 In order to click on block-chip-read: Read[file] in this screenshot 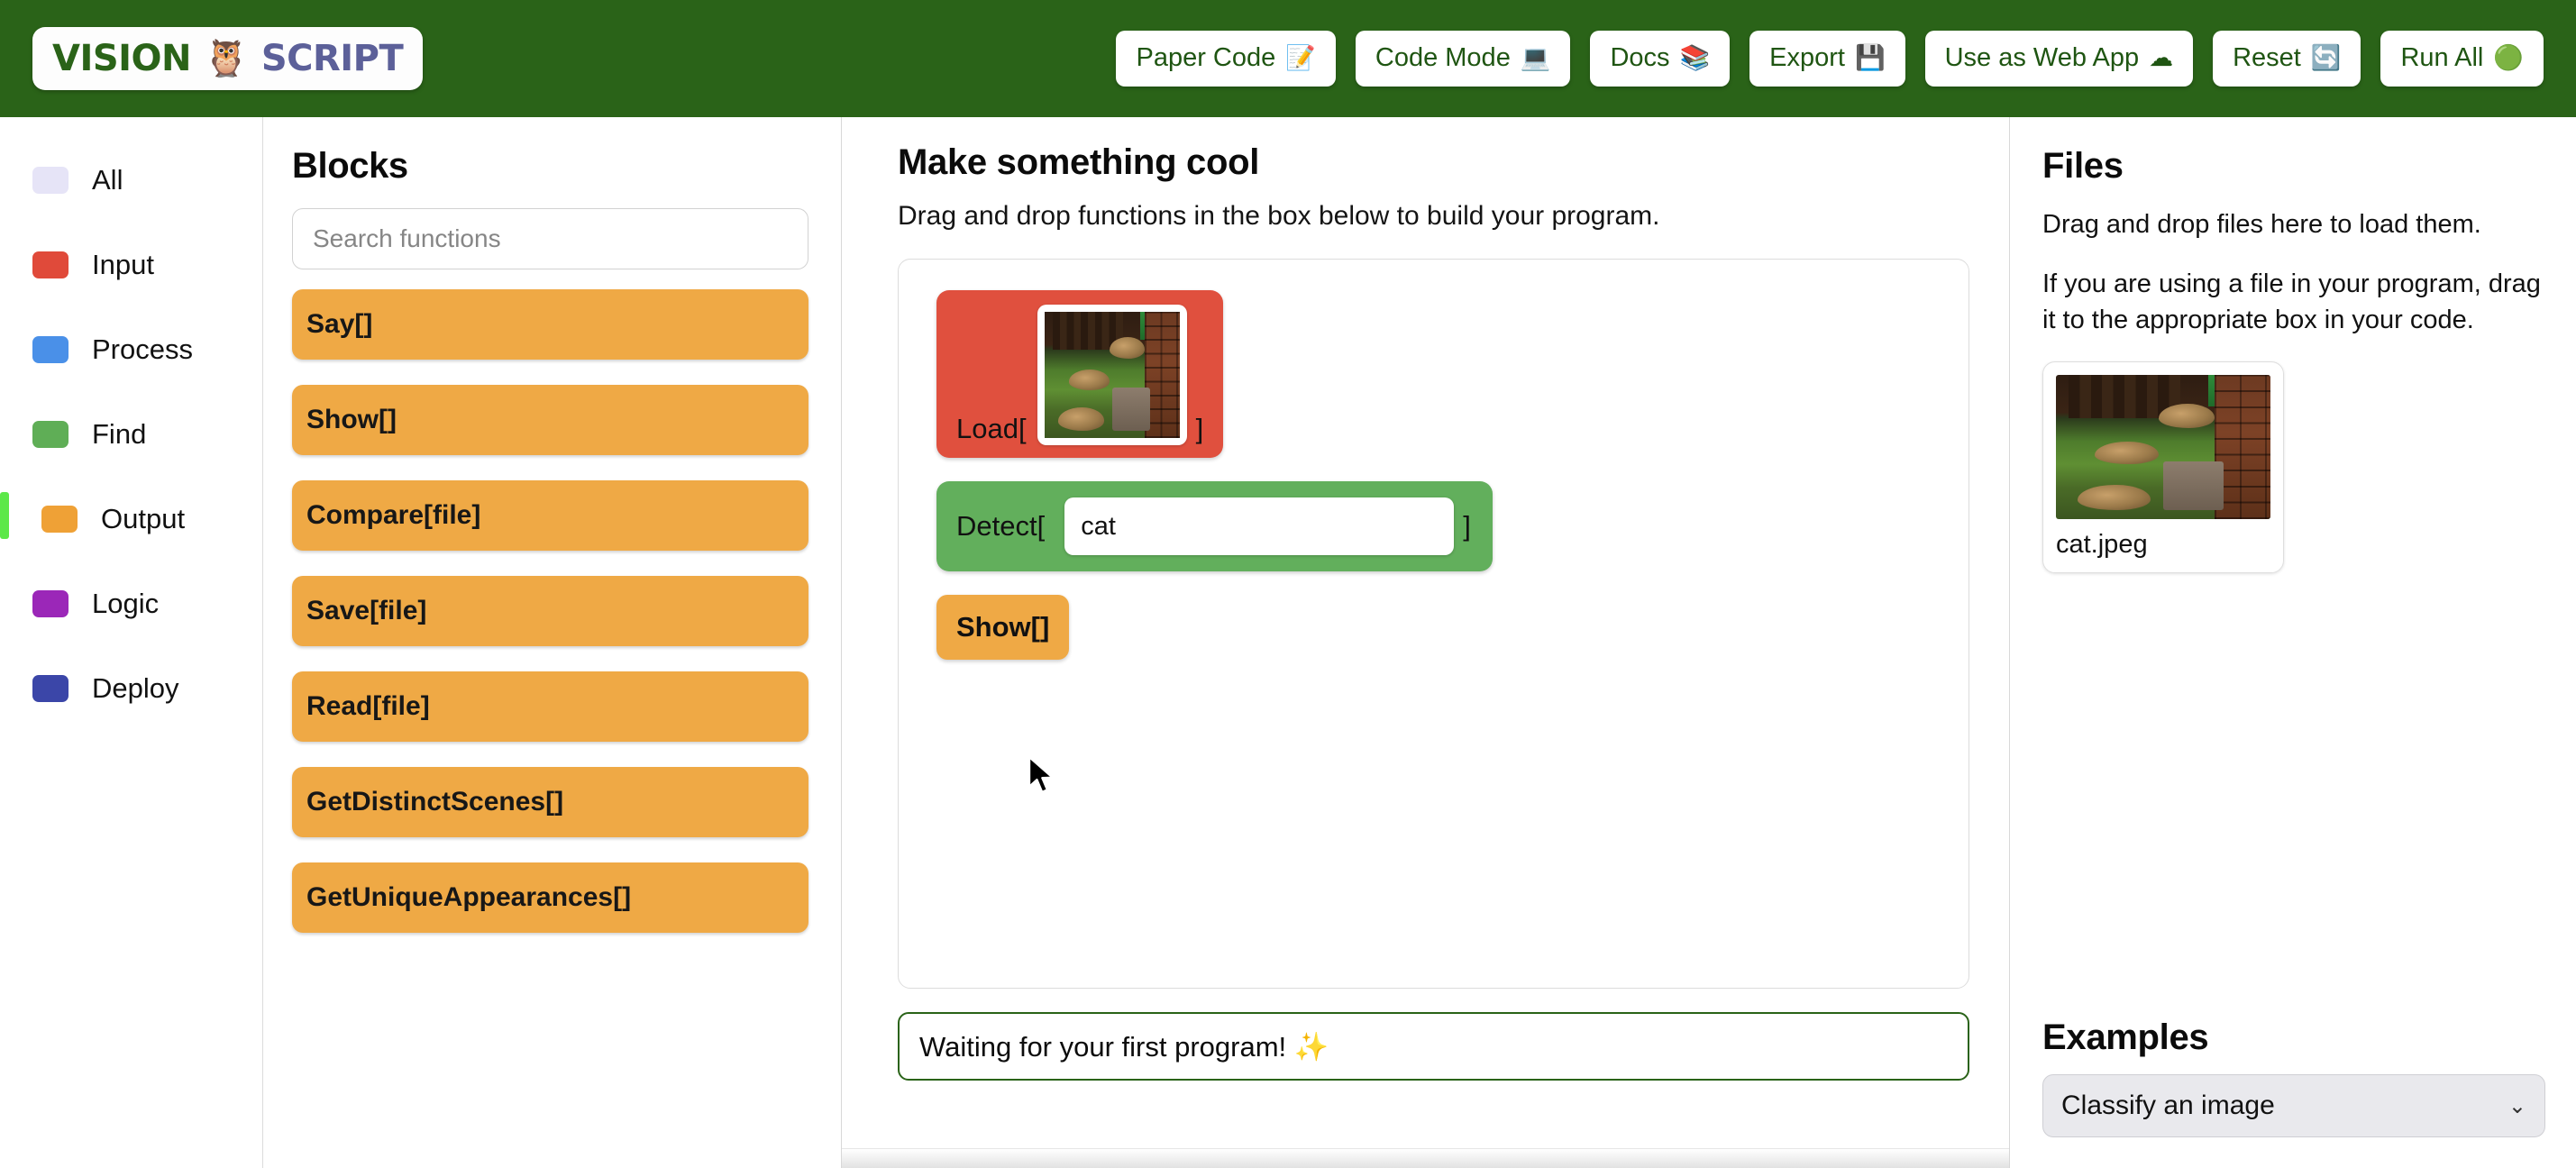, I will do `click(550, 706)`.